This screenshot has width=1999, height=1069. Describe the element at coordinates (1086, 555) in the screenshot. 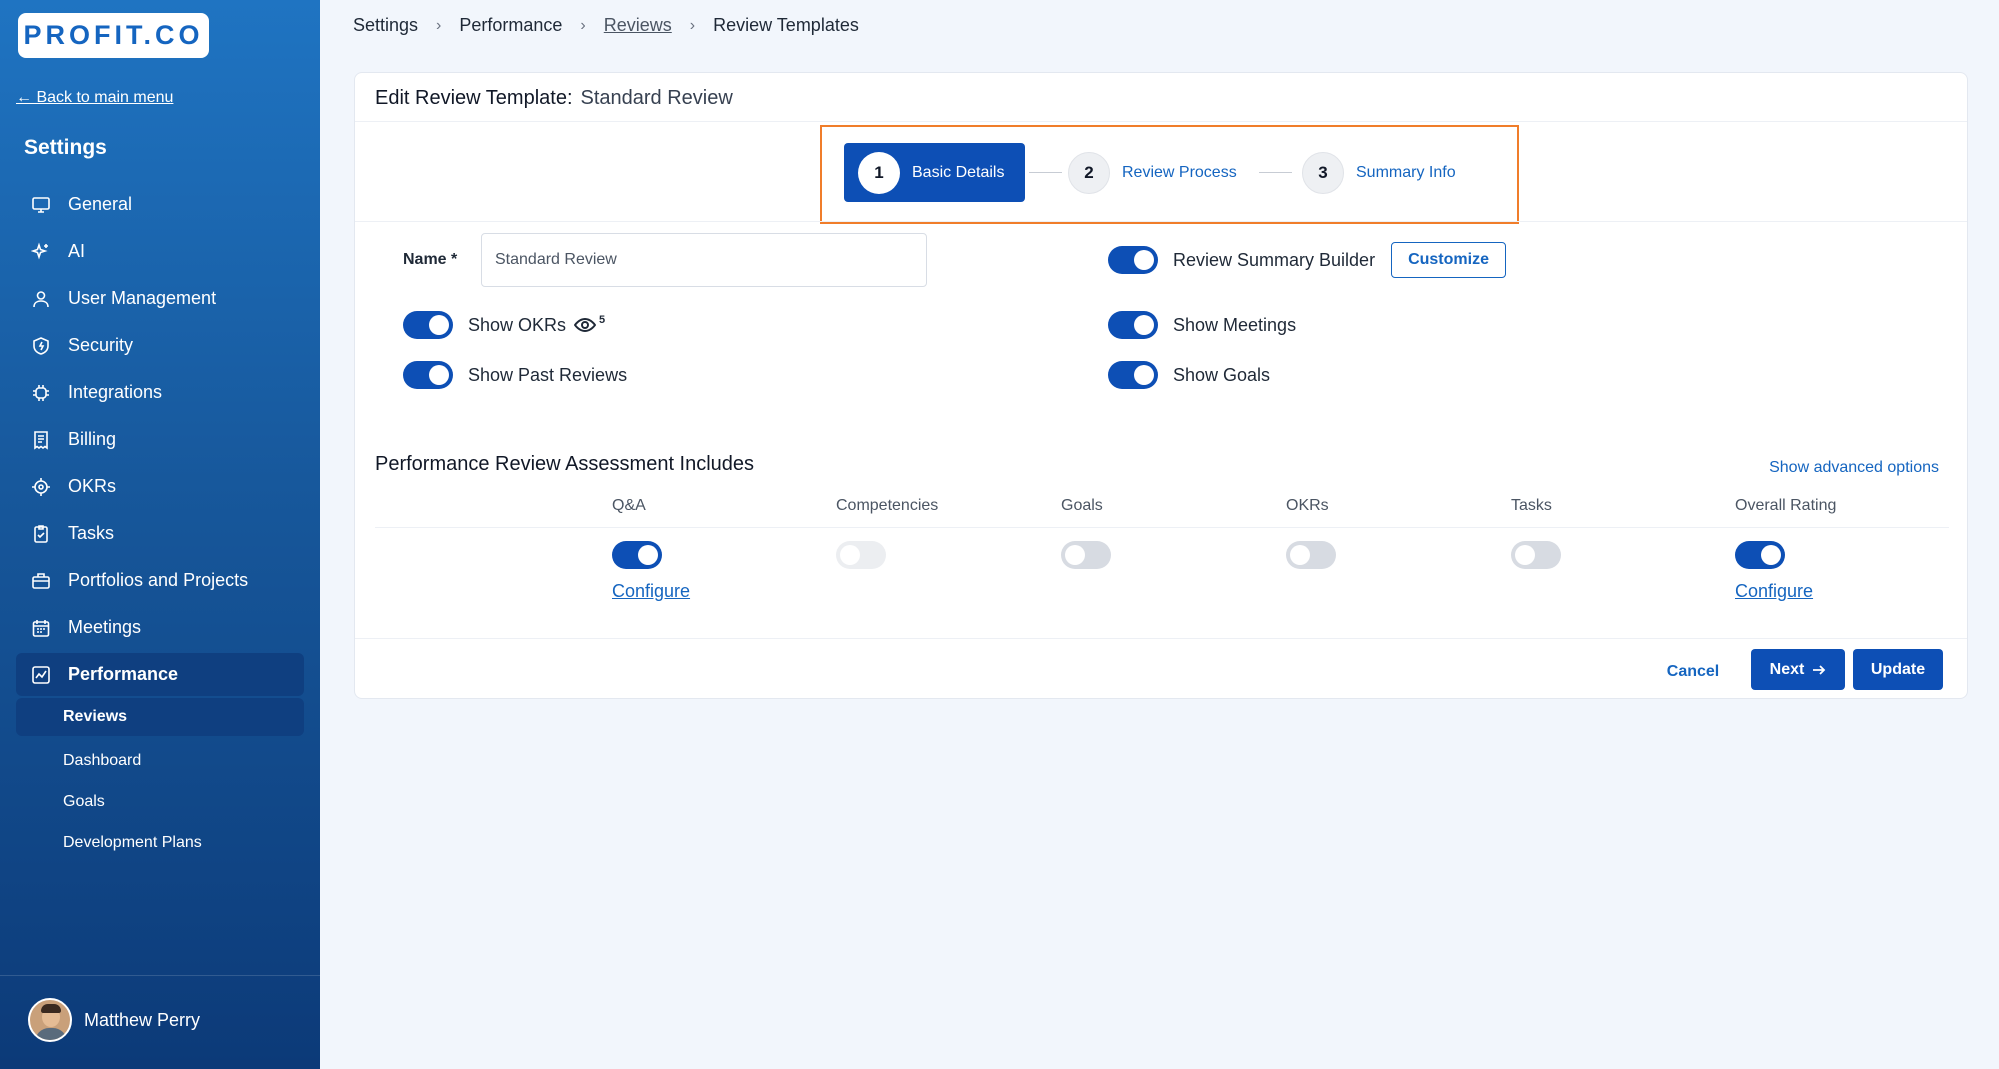

I see `goals-toggle` at that location.